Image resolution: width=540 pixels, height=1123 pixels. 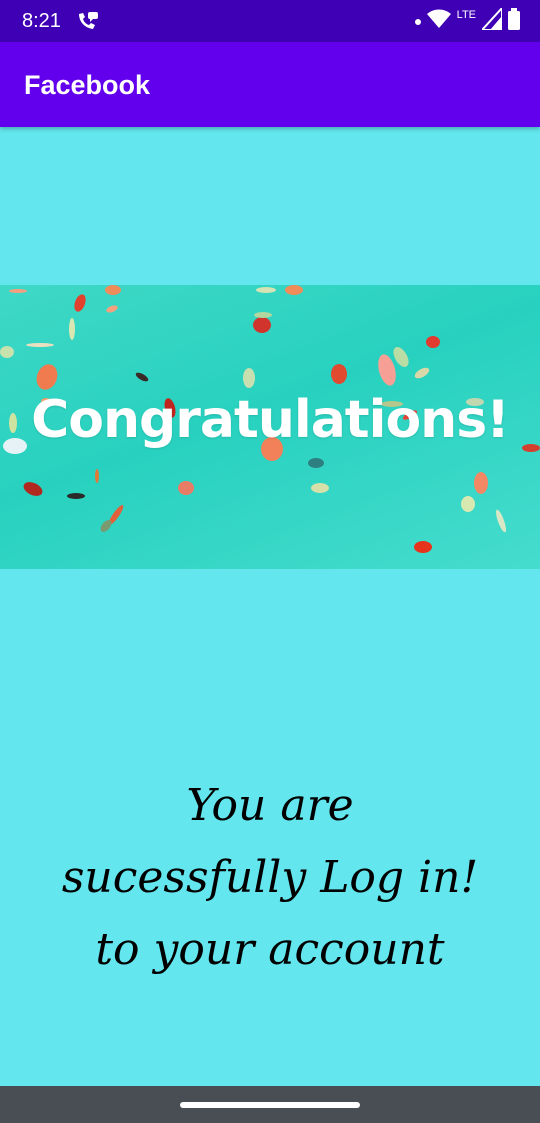 What do you see at coordinates (466, 15) in the screenshot?
I see `network-label: LTE` at bounding box center [466, 15].